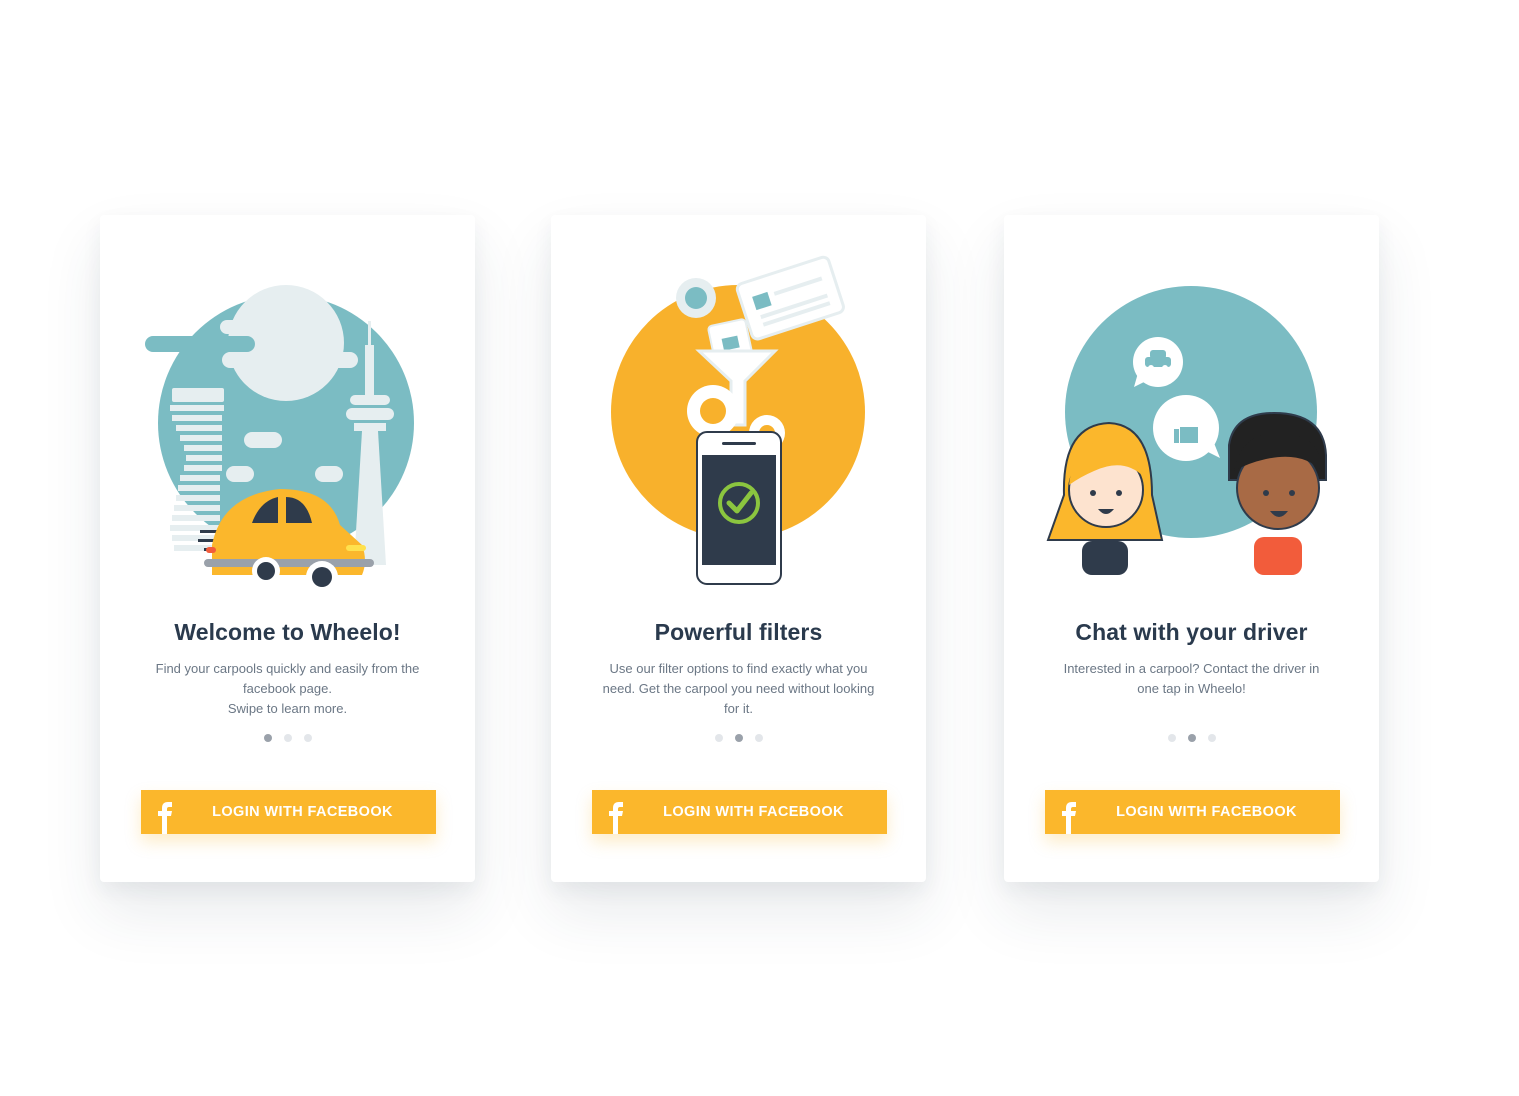  What do you see at coordinates (738, 420) in the screenshot?
I see `filter-phone-illustration` at bounding box center [738, 420].